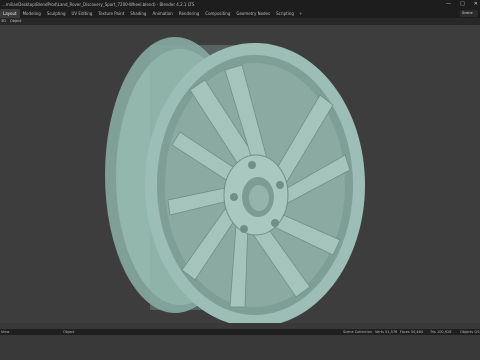  I want to click on maximize-button: □, so click(462, 4).